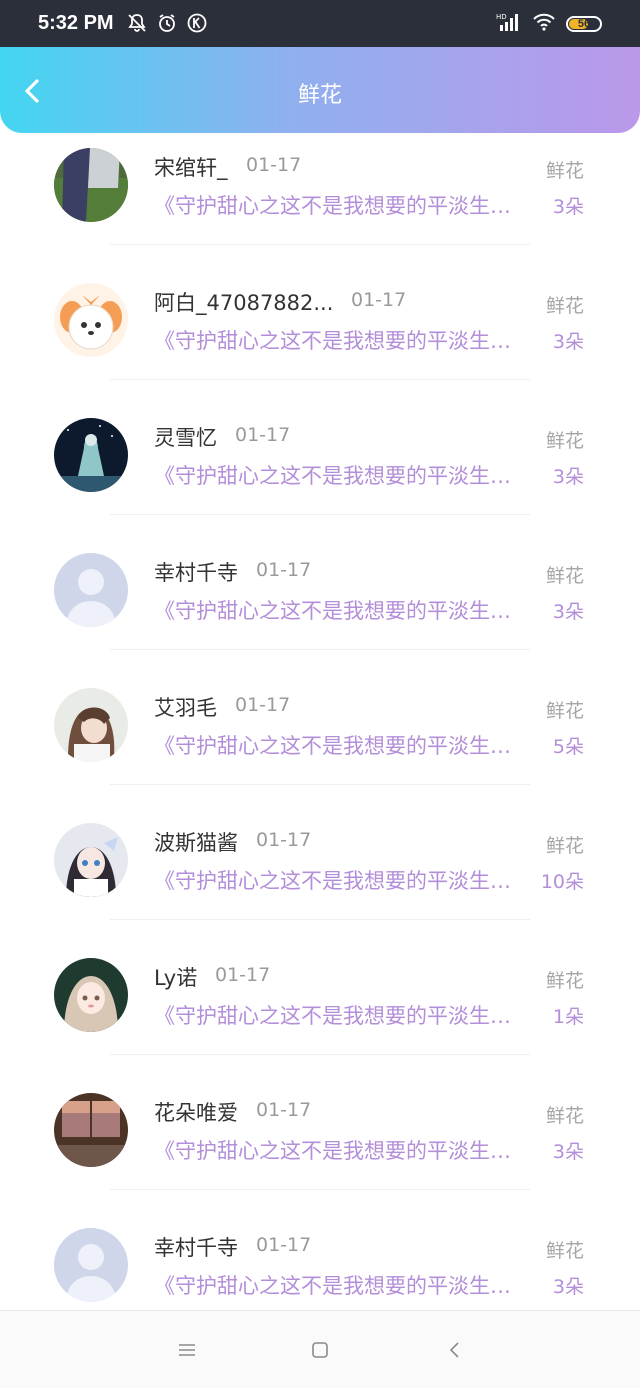 This screenshot has height=1388, width=640. Describe the element at coordinates (509, 24) in the screenshot. I see `hd-signal-icon: HD` at that location.